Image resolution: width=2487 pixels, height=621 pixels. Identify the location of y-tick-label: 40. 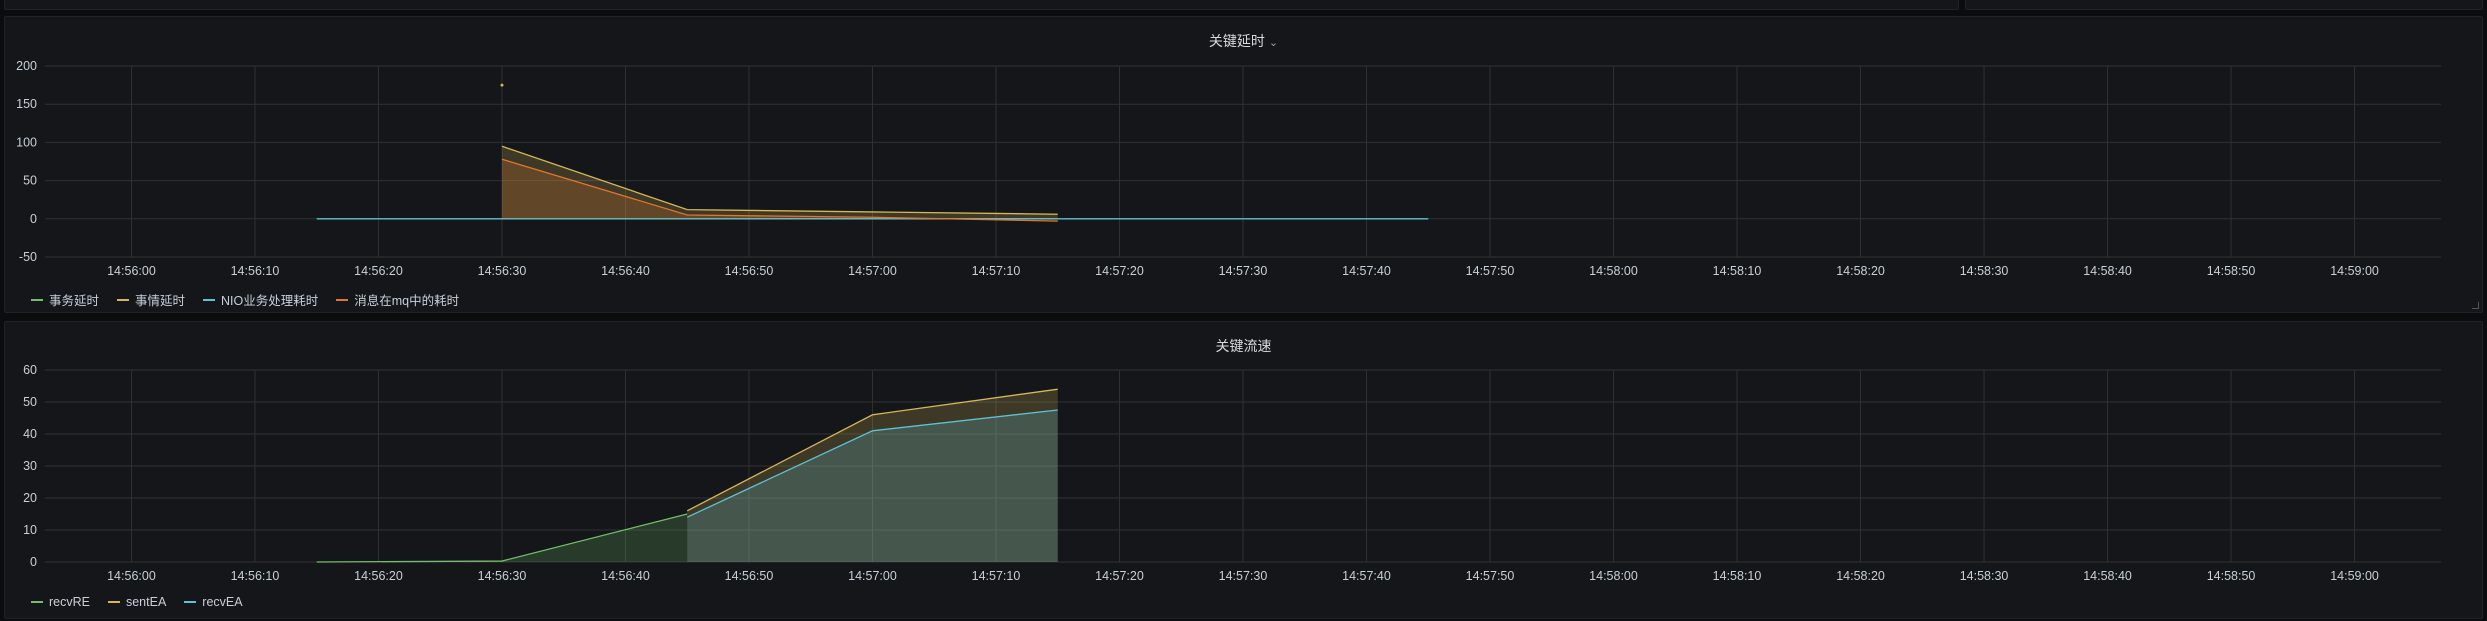
(30, 434).